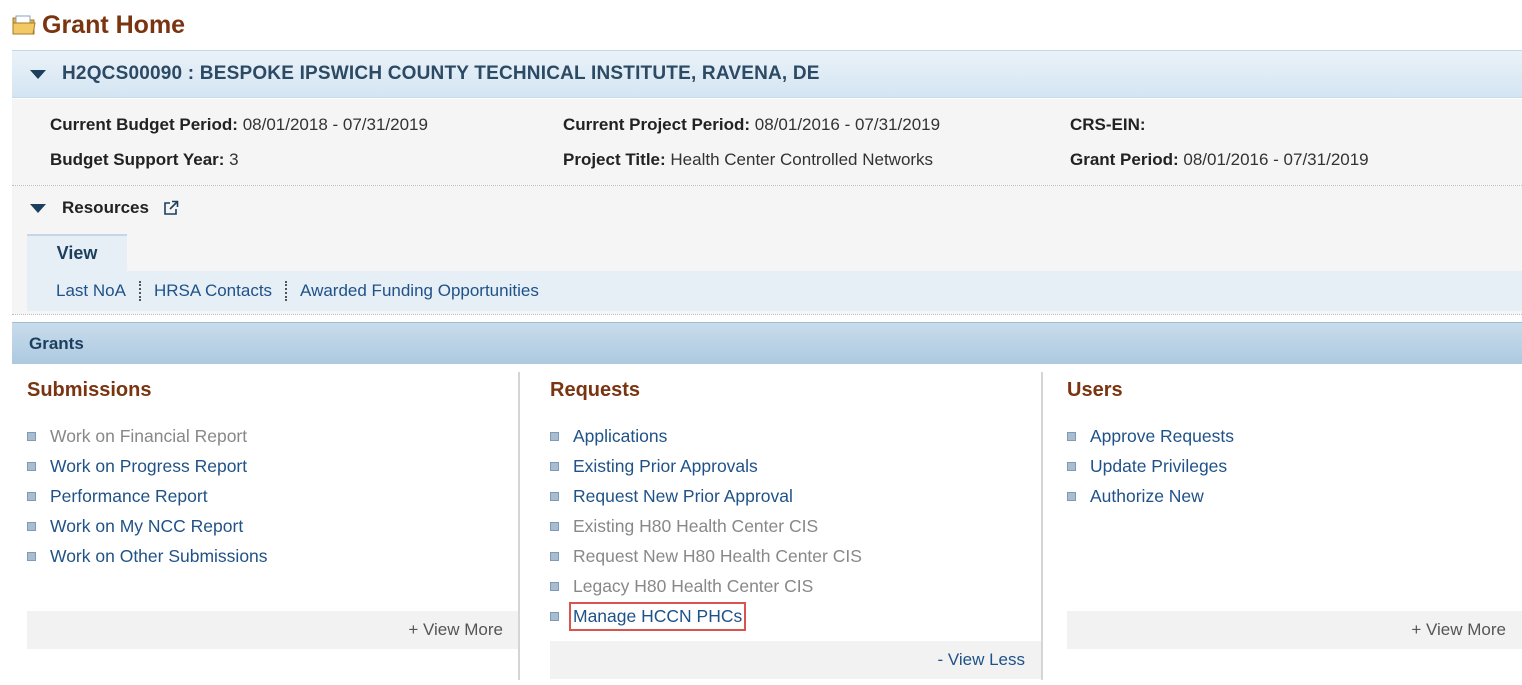  I want to click on external-link-icon, so click(171, 208).